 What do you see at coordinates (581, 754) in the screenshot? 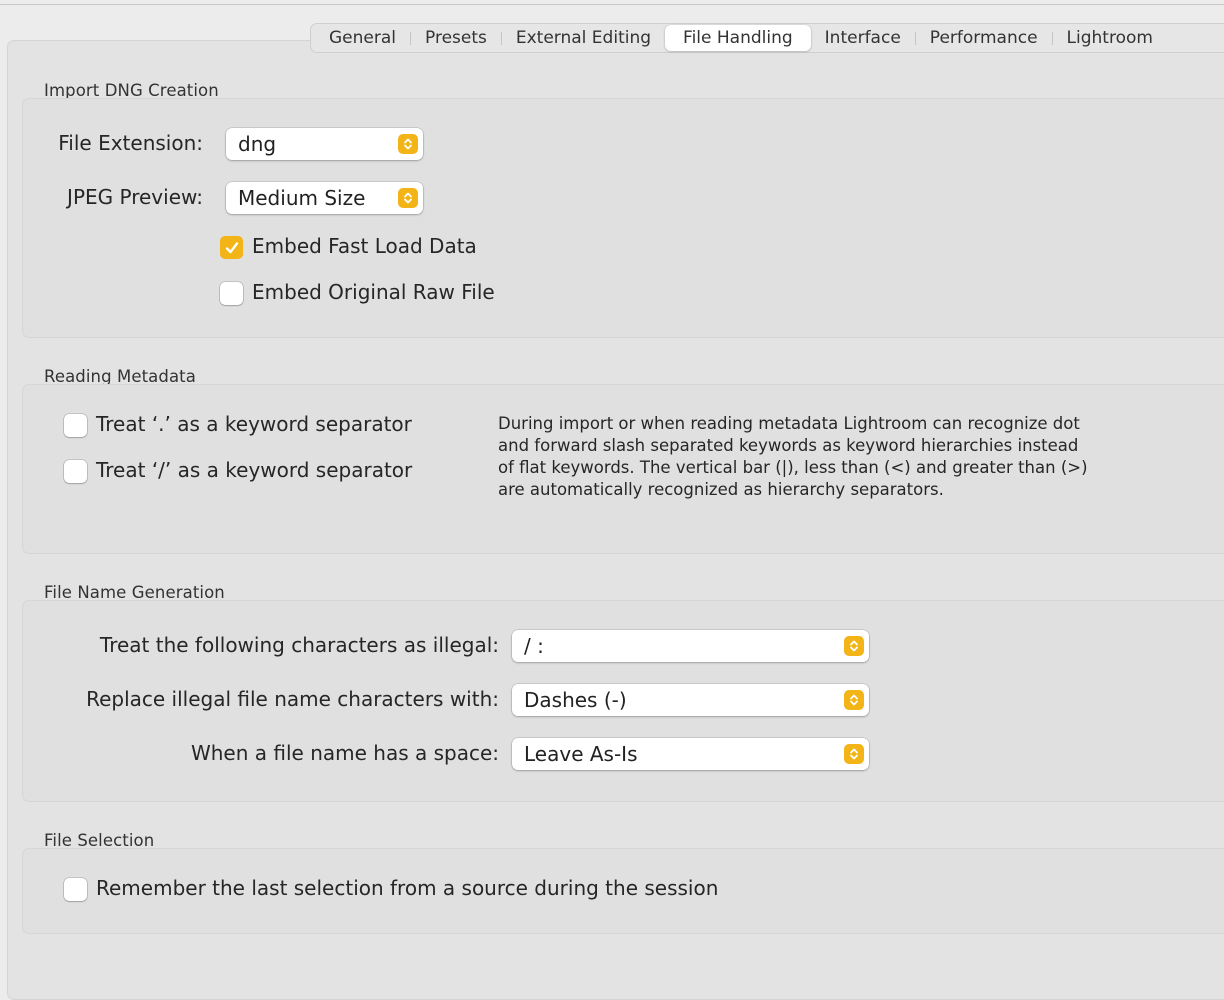
I see `space-handling-value: Leave As-Is` at bounding box center [581, 754].